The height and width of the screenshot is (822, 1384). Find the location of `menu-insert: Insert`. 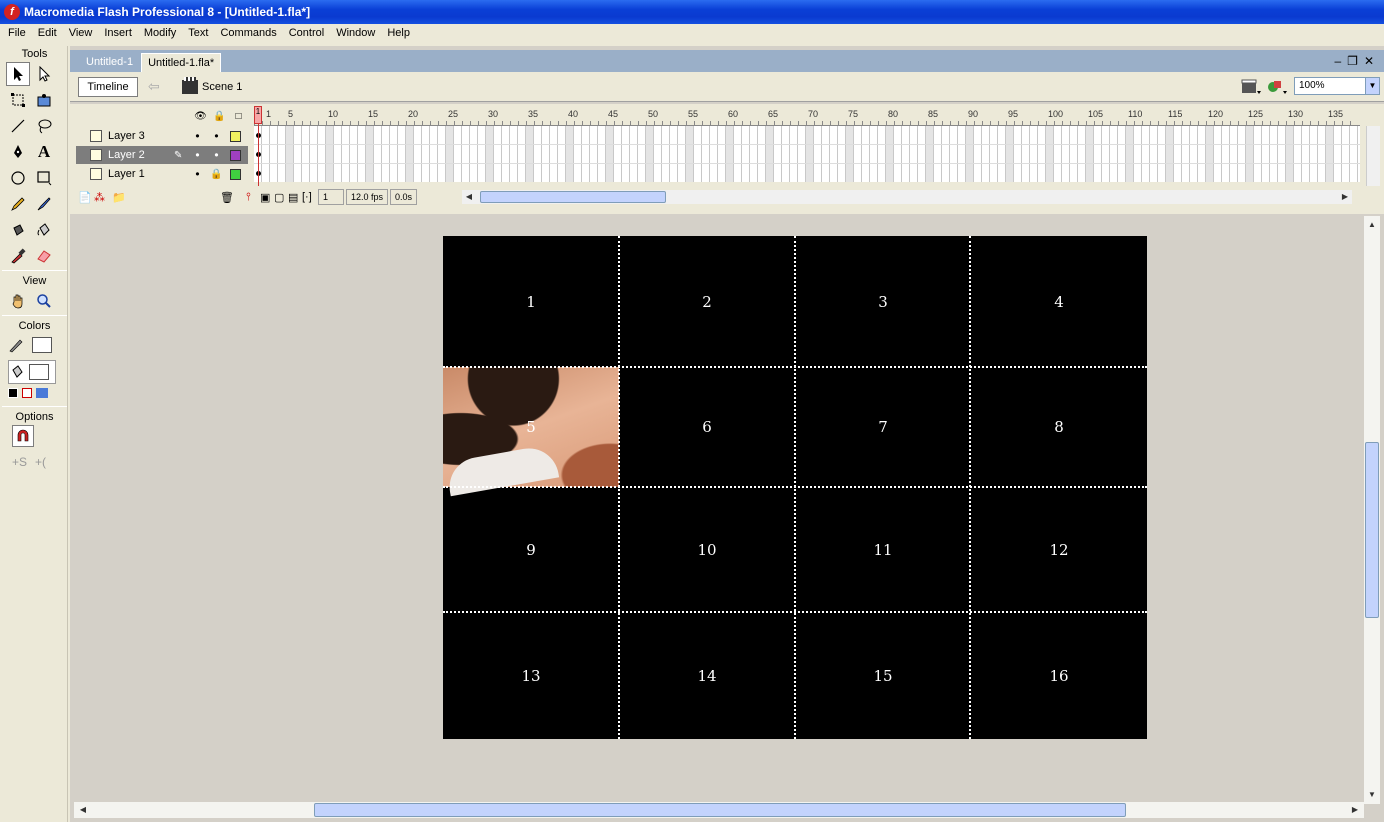

menu-insert: Insert is located at coordinates (118, 33).